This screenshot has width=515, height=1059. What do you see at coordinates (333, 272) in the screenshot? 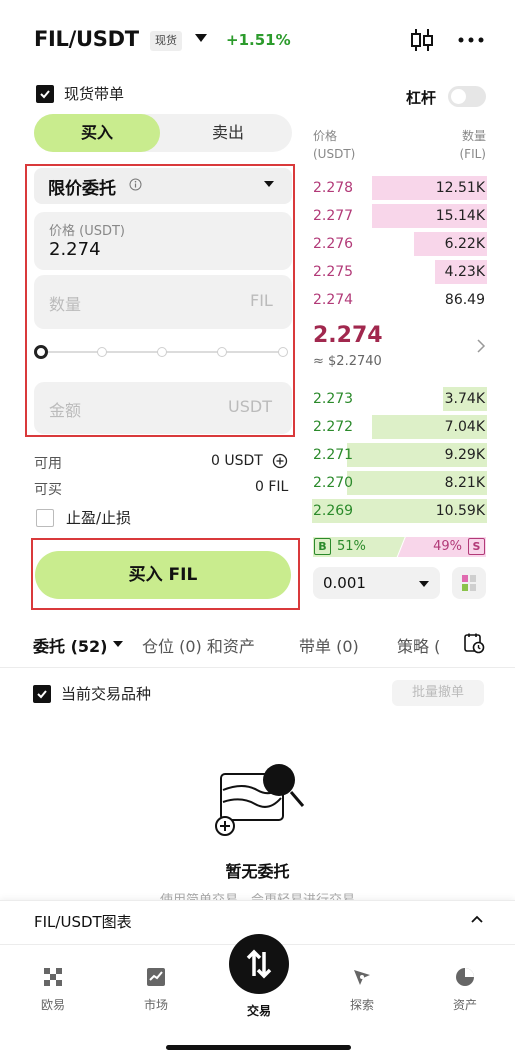
I see `ask-price: 2.275` at bounding box center [333, 272].